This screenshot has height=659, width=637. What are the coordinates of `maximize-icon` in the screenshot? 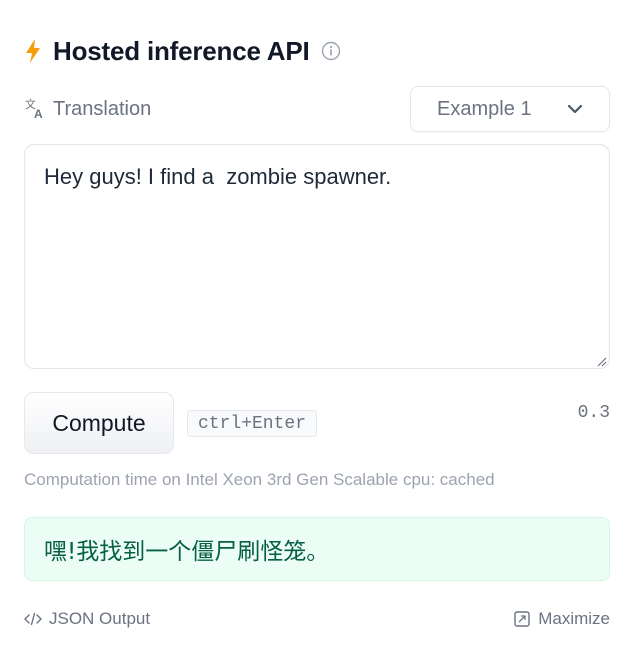 It's located at (522, 619).